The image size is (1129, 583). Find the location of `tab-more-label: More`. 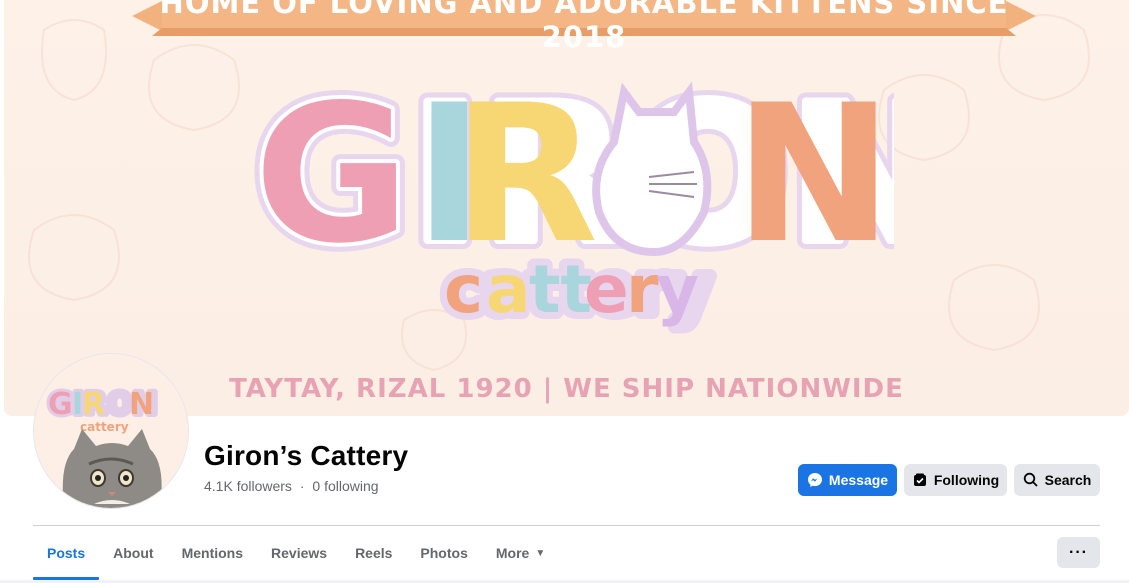

tab-more-label: More is located at coordinates (512, 553).